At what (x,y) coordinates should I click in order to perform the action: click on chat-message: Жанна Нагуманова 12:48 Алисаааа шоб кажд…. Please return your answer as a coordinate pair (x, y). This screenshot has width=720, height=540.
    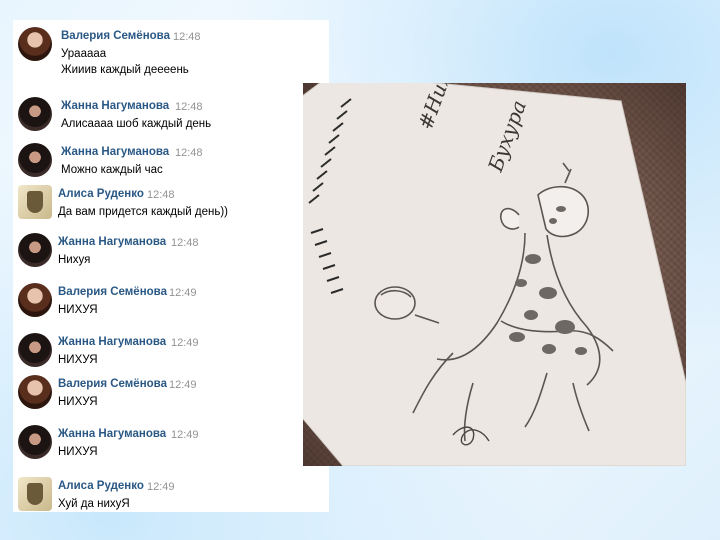
    Looking at the image, I should click on (171, 115).